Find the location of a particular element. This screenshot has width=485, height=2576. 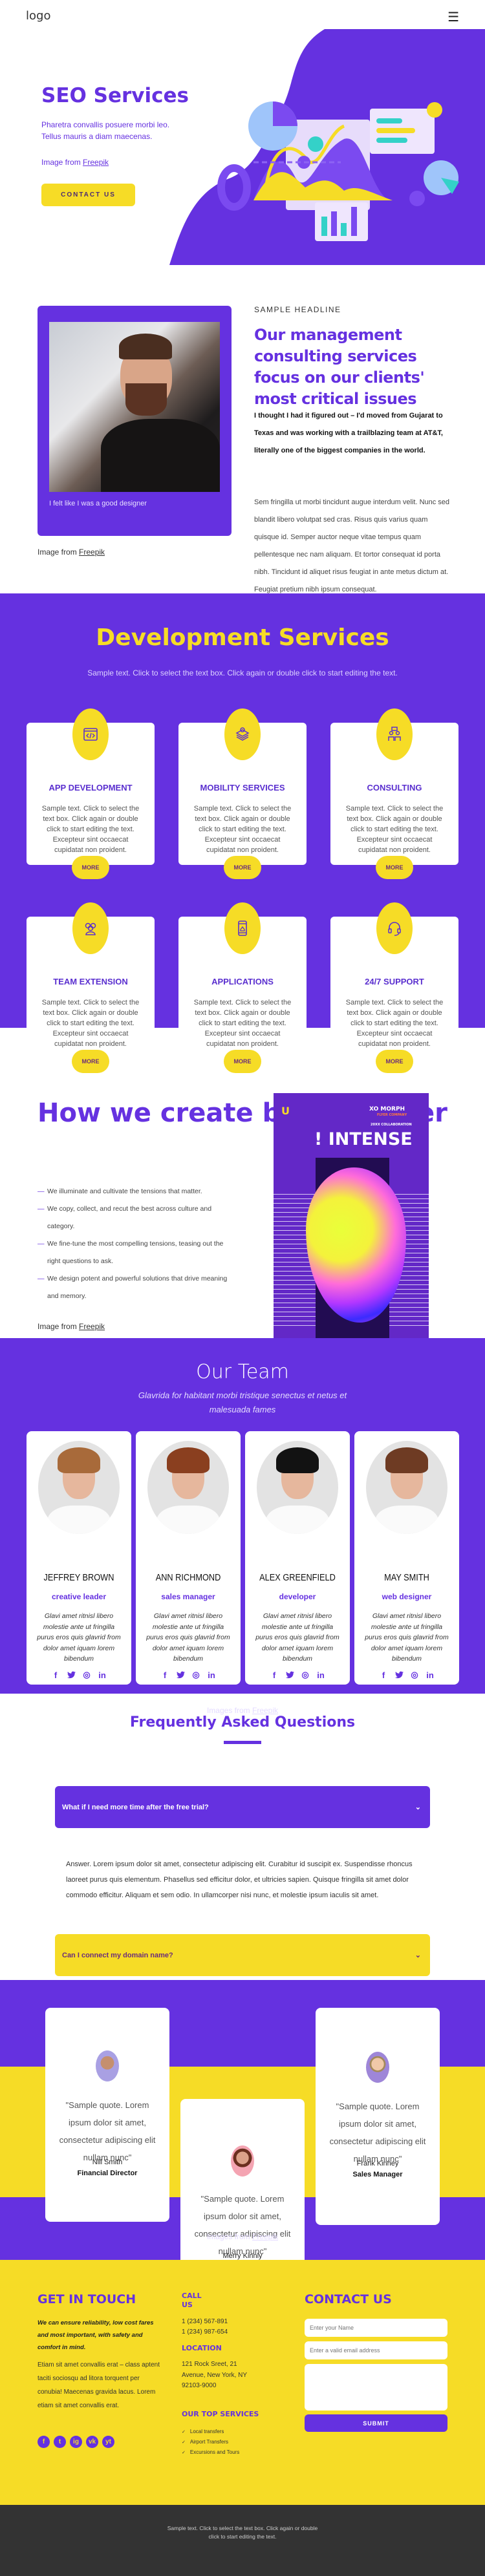

faq-question-2: Can I connect my domain name? ⌄ is located at coordinates (242, 1955).